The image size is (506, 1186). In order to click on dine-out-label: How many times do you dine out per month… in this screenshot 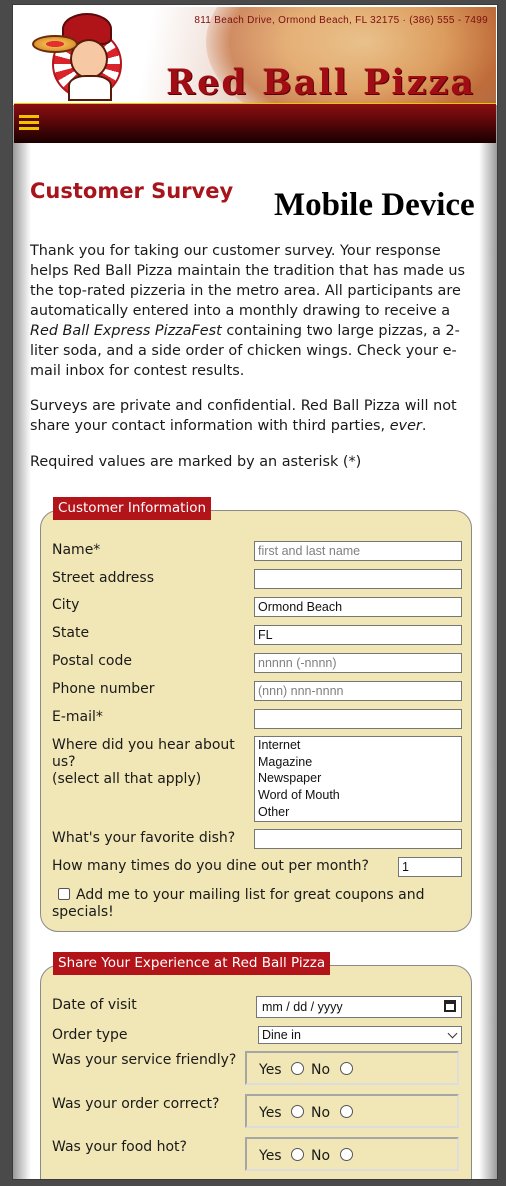, I will do `click(210, 866)`.